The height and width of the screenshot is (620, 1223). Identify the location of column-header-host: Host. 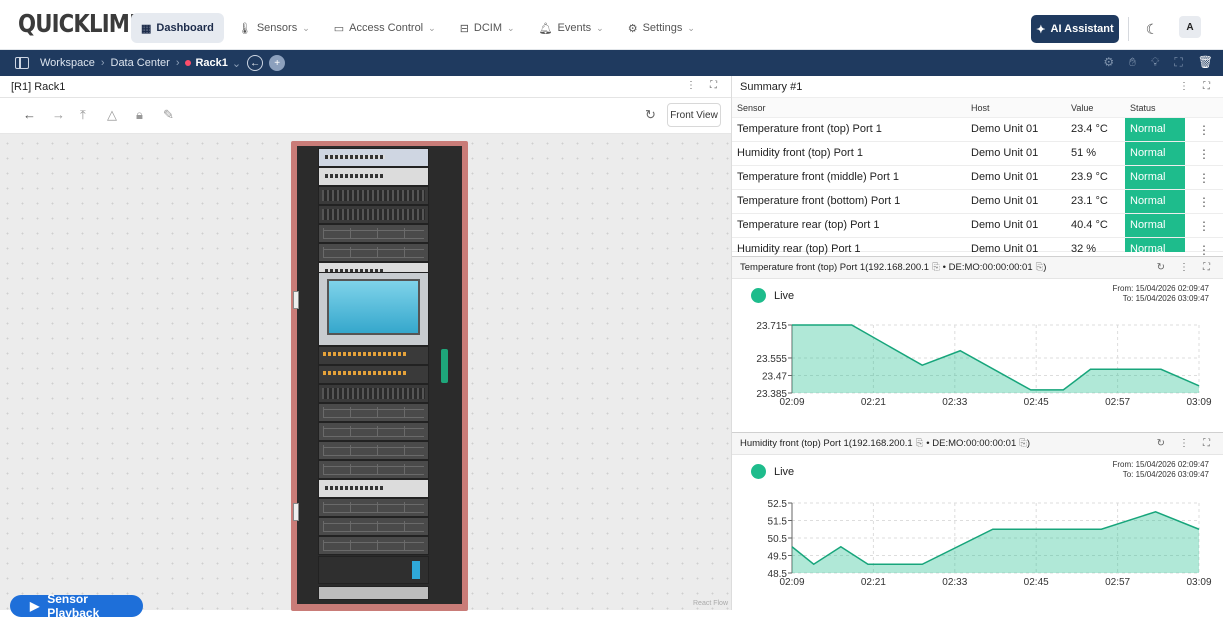
(980, 108).